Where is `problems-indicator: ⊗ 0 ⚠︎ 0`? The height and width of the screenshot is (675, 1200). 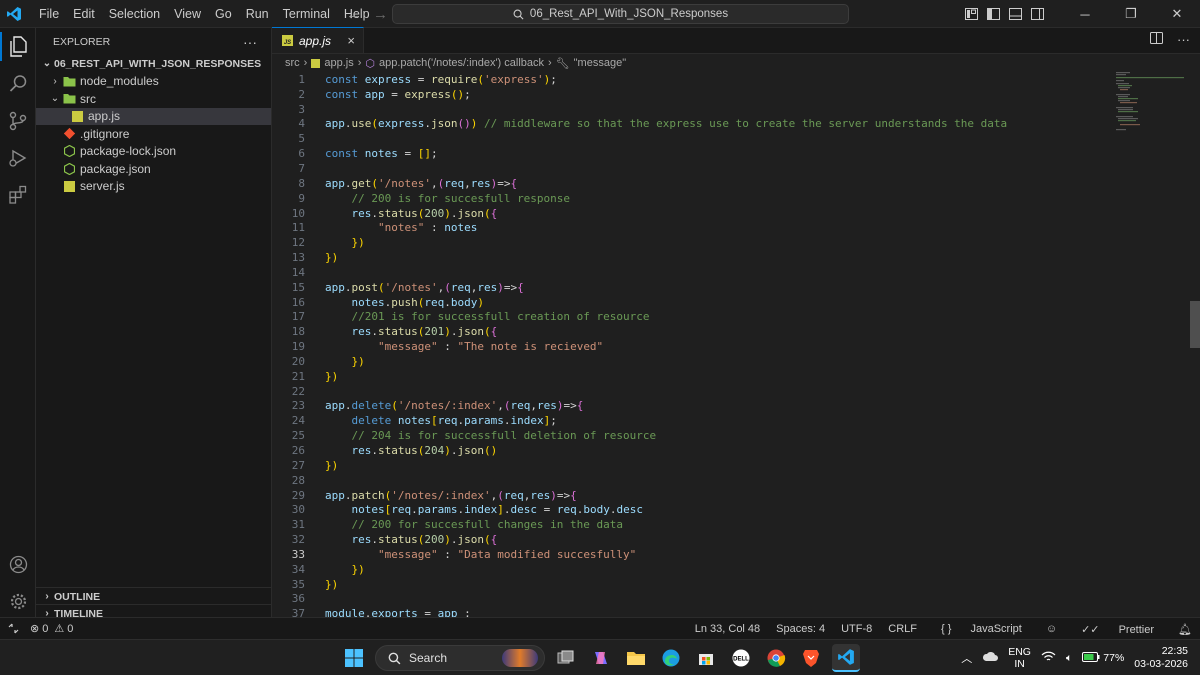 problems-indicator: ⊗ 0 ⚠︎ 0 is located at coordinates (49, 629).